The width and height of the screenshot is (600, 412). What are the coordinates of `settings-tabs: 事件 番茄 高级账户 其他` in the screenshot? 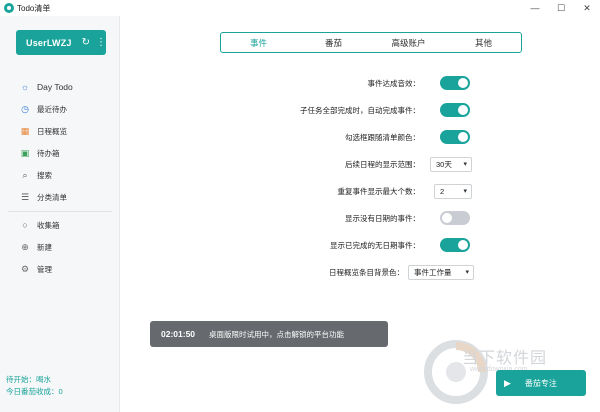 It's located at (371, 42).